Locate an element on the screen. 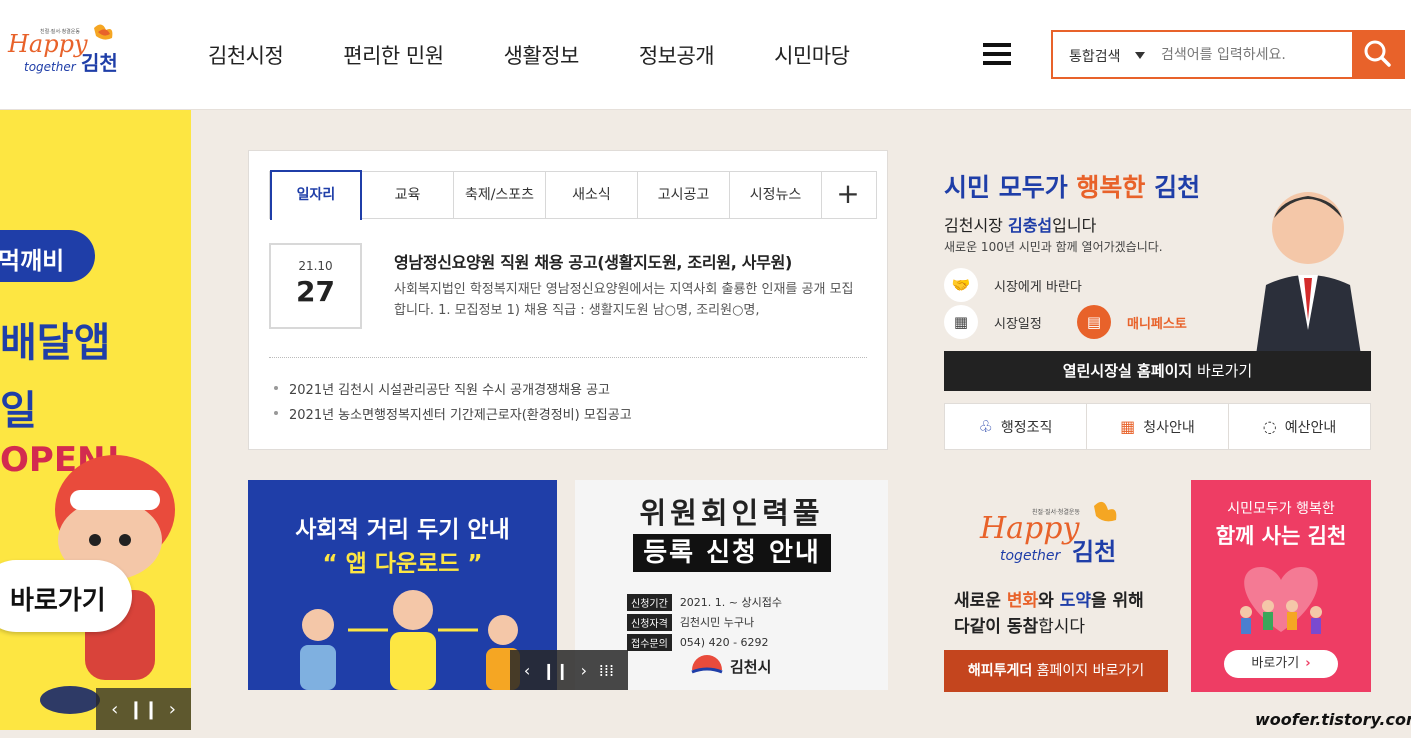 Image resolution: width=1411 pixels, height=738 pixels. mayor-name: 김천시장 김충섭입니다 is located at coordinates (1020, 225).